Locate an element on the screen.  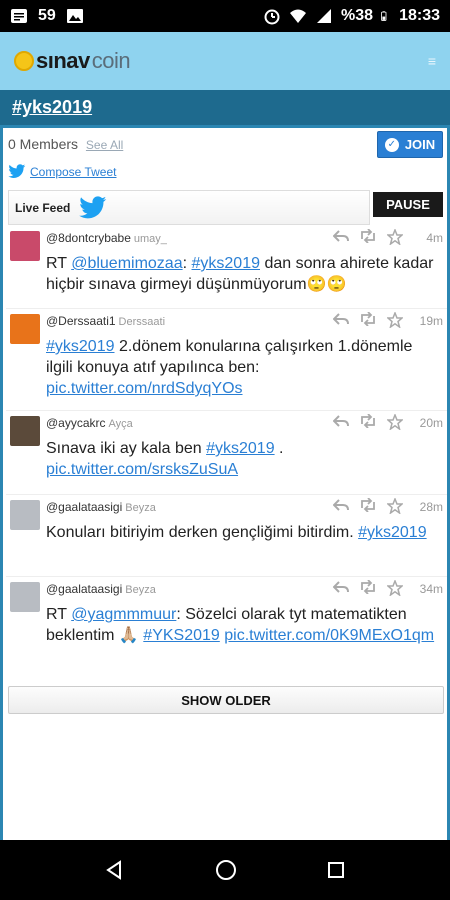
tweet-text-segment: Sınava iki ay kala ben is located at coordinates (126, 448).